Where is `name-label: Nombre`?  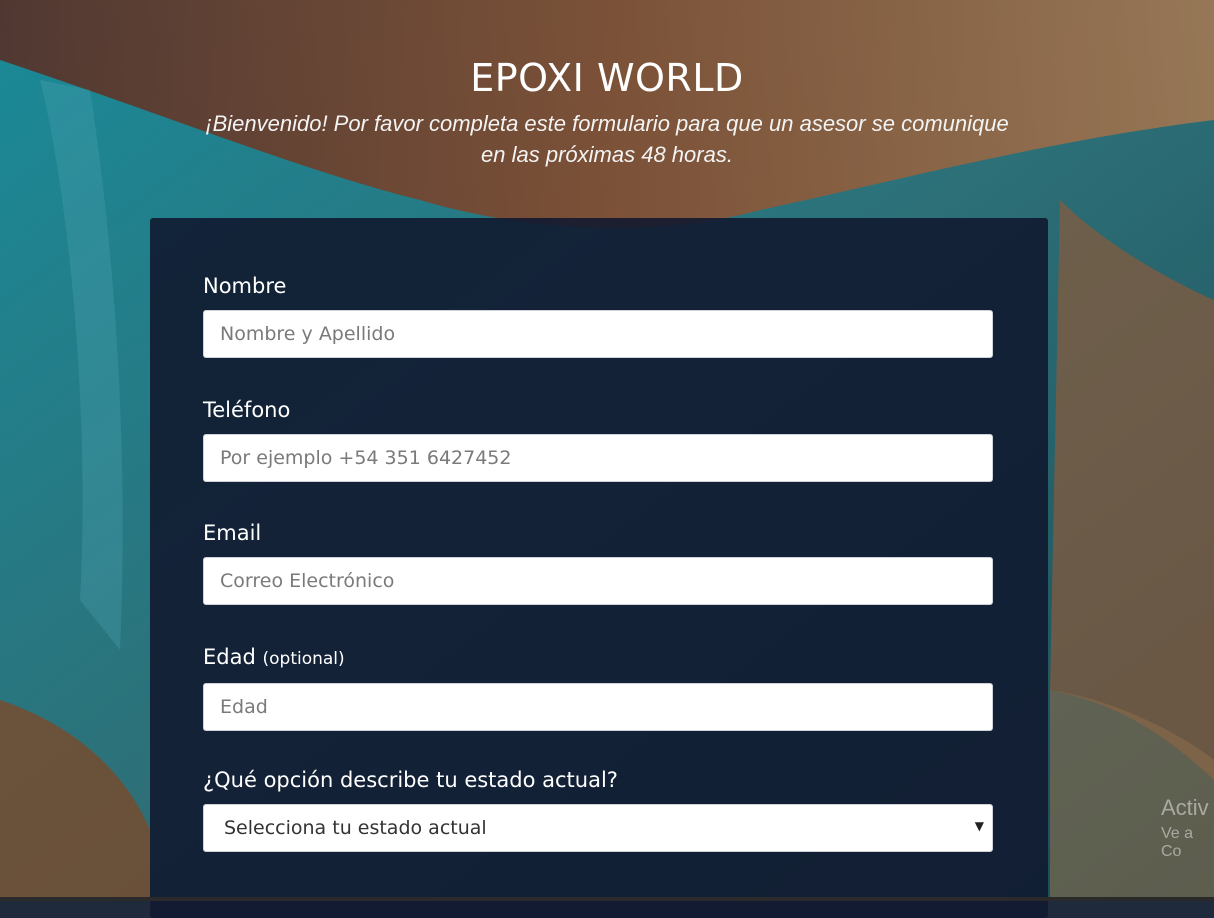 name-label: Nombre is located at coordinates (245, 286).